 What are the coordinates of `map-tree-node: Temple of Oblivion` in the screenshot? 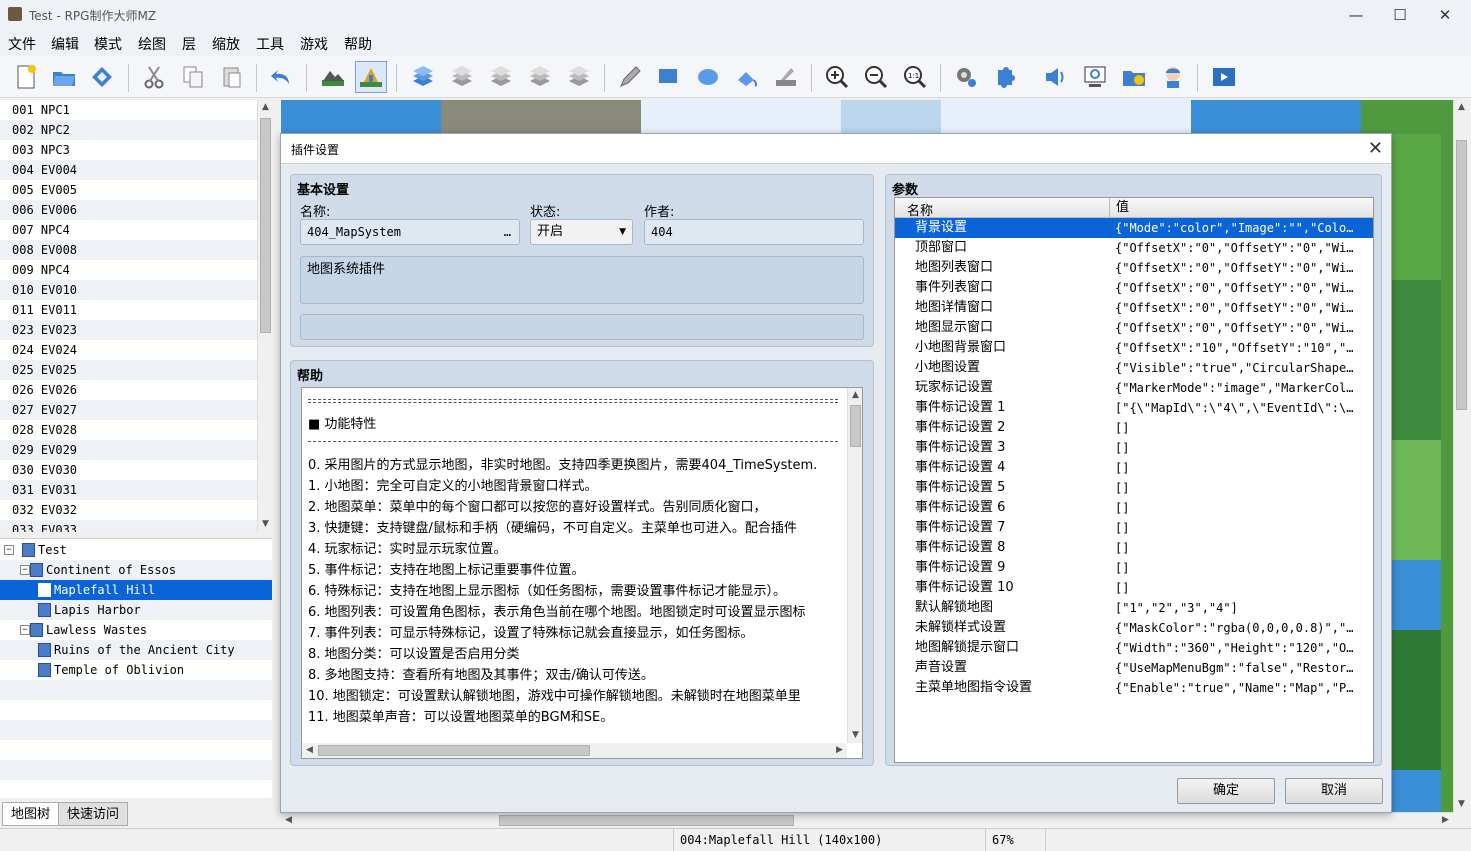 It's located at (136, 670).